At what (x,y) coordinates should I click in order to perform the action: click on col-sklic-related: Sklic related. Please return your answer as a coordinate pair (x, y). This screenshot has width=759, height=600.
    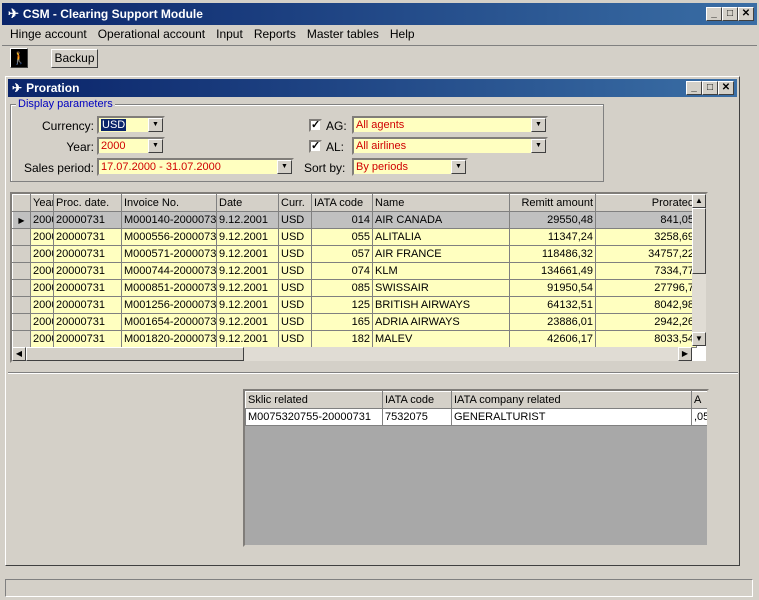
    Looking at the image, I should click on (314, 400).